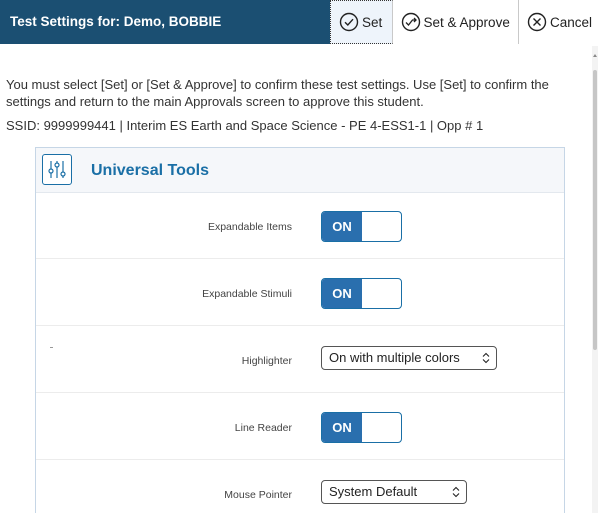 The image size is (598, 513). What do you see at coordinates (595, 55) in the screenshot?
I see `scroll-up-arrow-icon` at bounding box center [595, 55].